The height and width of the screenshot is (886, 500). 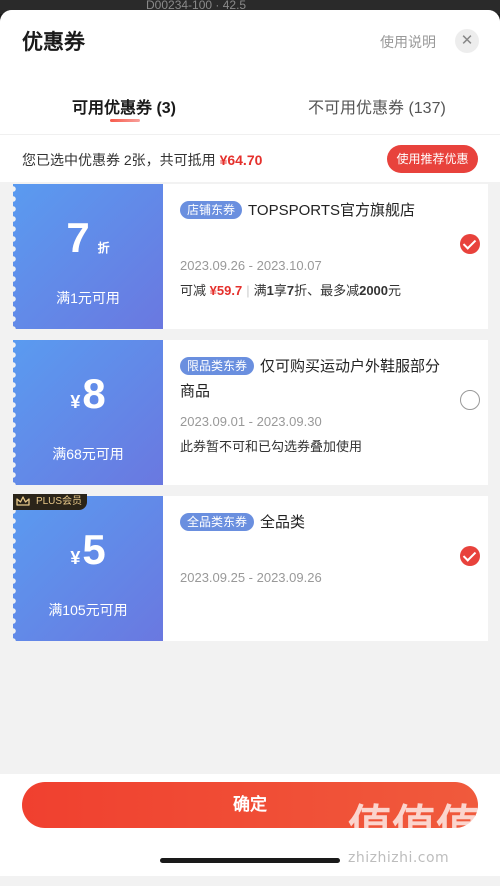 What do you see at coordinates (119, 160) in the screenshot?
I see `selection-summary-text: 您已选中优惠券 2张，共可抵用` at bounding box center [119, 160].